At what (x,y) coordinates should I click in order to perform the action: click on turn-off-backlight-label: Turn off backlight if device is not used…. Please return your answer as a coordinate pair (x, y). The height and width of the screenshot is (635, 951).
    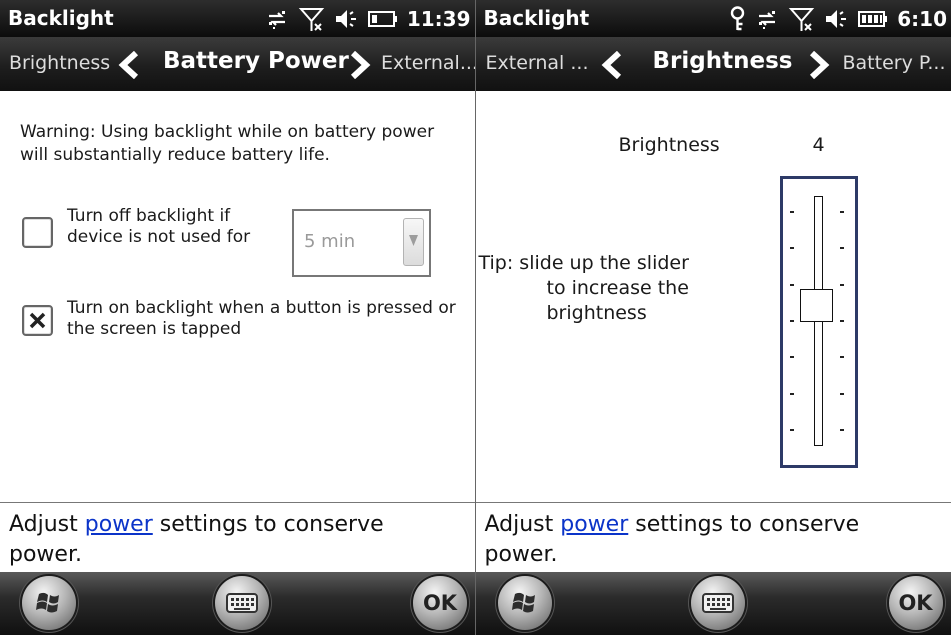
    Looking at the image, I should click on (159, 226).